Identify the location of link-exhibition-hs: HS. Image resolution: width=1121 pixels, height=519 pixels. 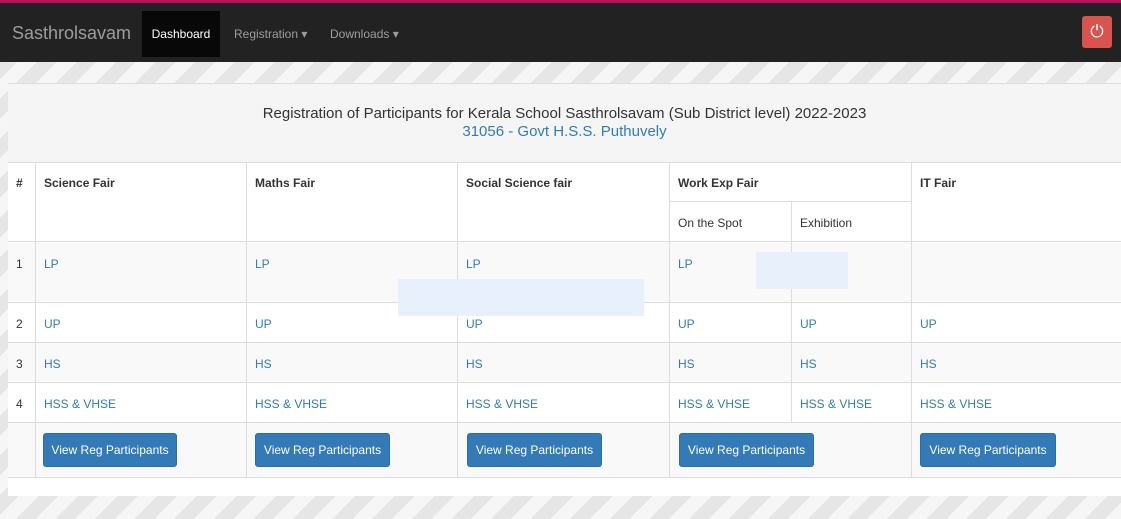
(852, 363).